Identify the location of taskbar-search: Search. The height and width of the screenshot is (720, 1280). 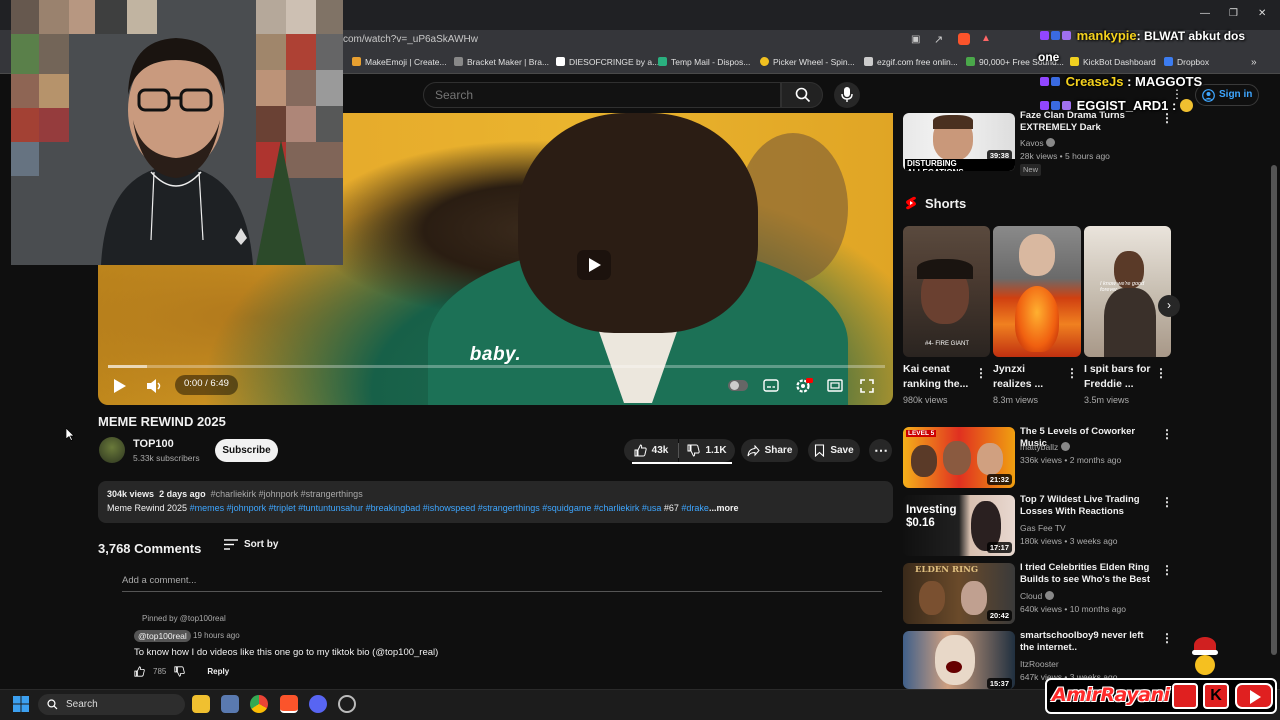
(111, 704).